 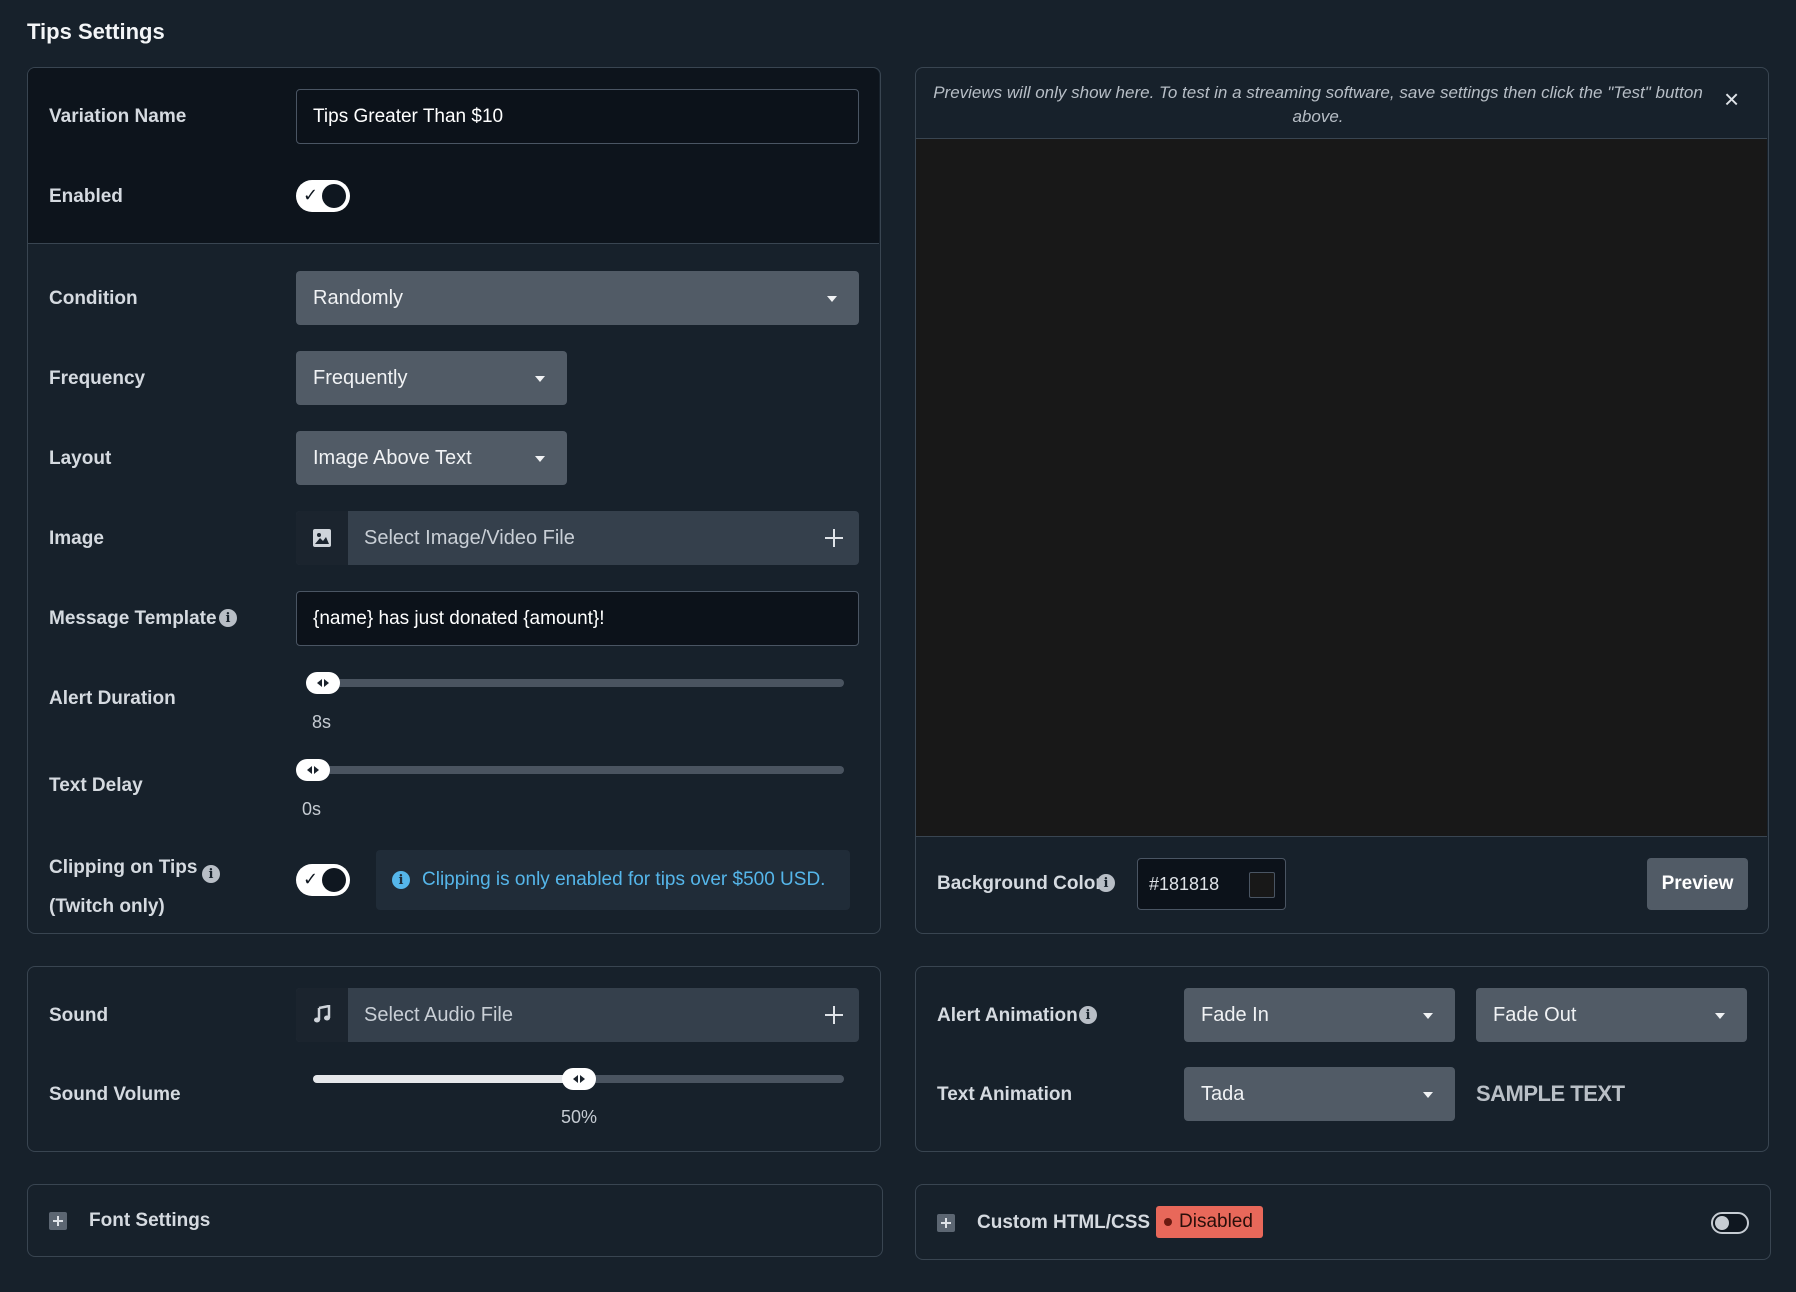 I want to click on enabled-toggle: ✓, so click(x=323, y=196).